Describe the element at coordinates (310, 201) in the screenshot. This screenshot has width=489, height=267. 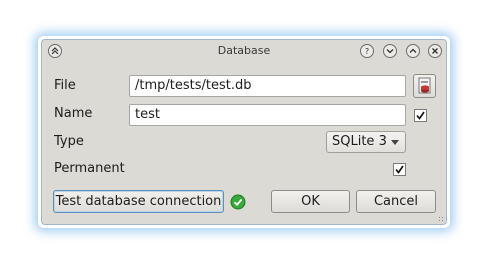
I see `ok-button: OK` at that location.